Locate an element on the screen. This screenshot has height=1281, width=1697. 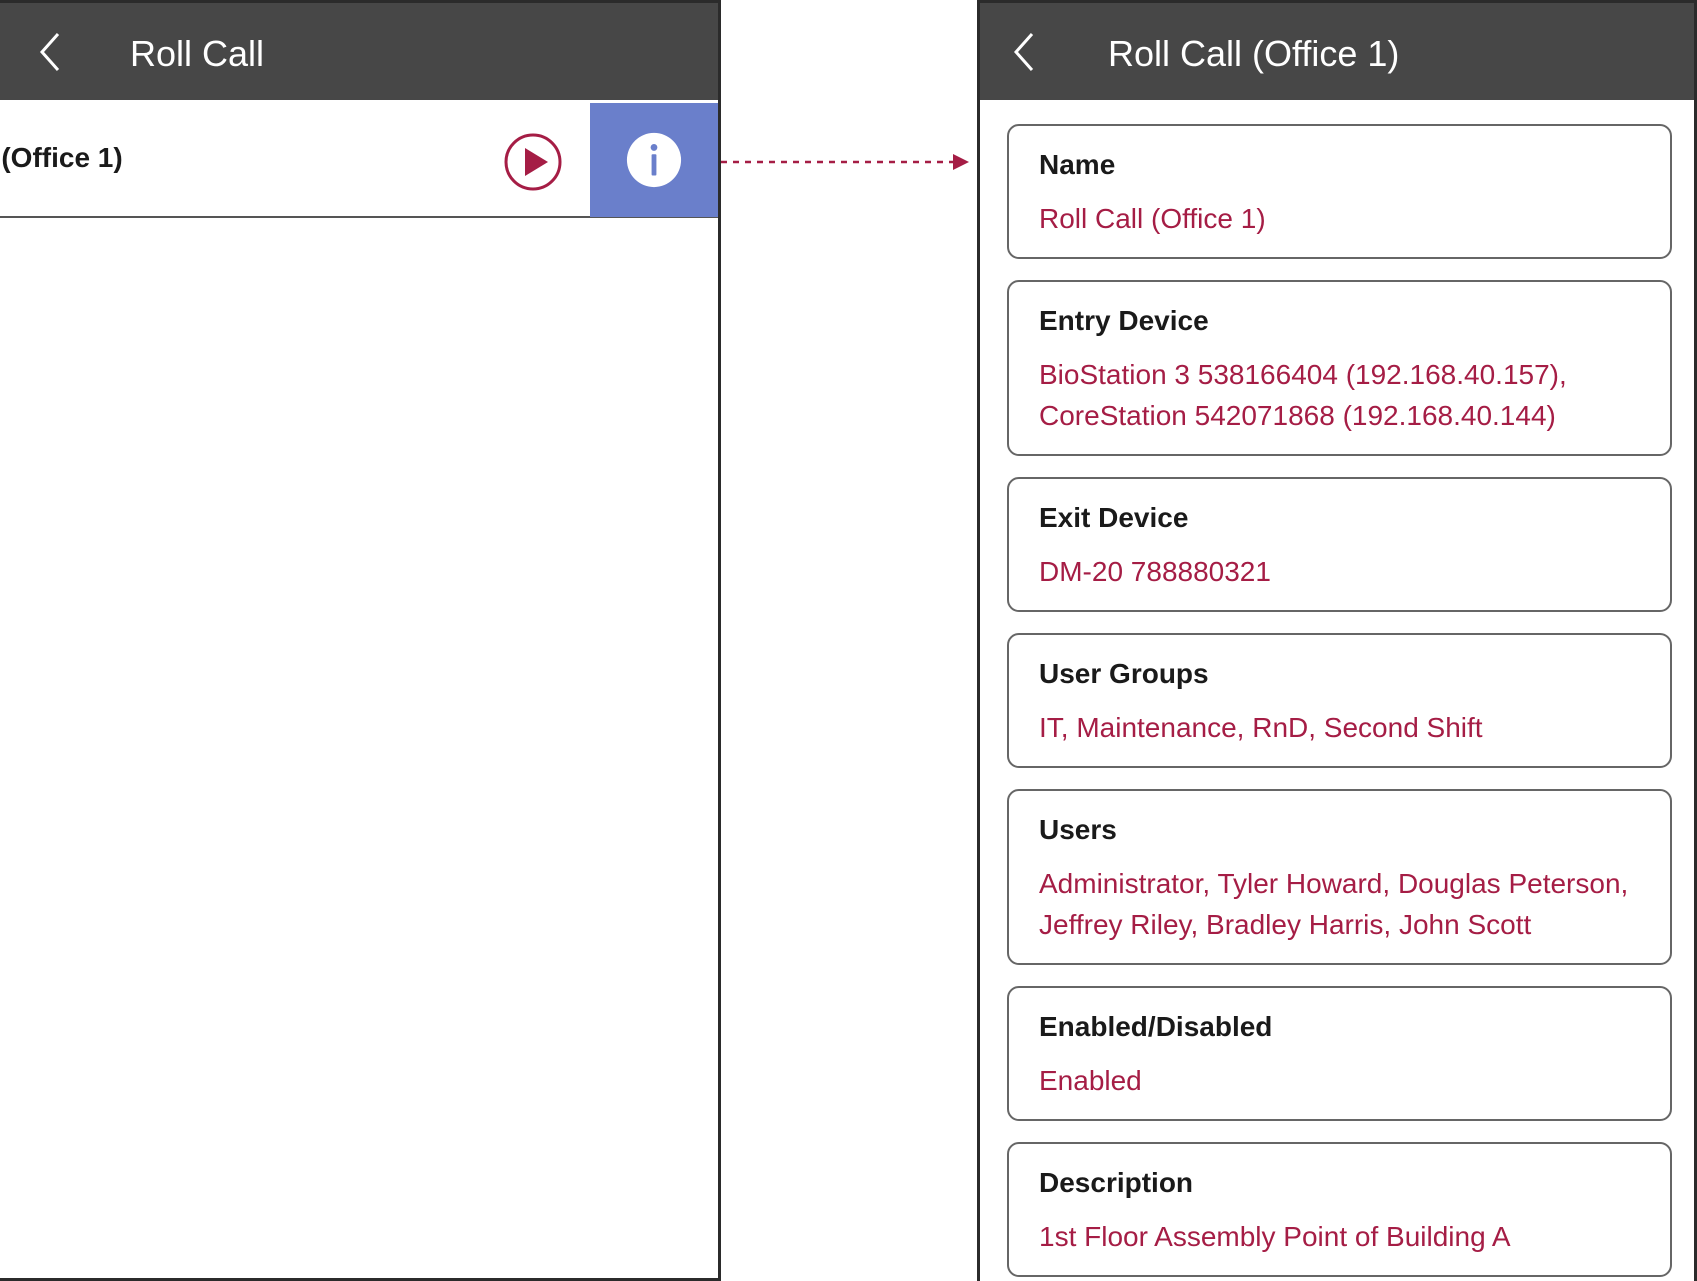
field-label: User Groups is located at coordinates (1124, 673).